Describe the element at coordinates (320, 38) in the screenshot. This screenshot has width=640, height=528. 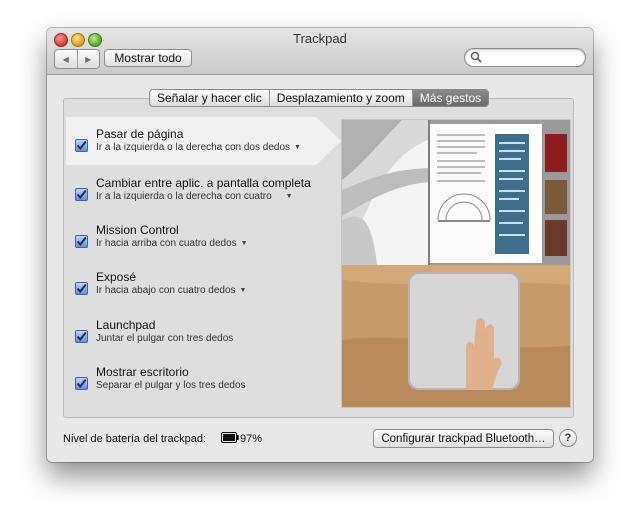
I see `window-title: Trackpad` at that location.